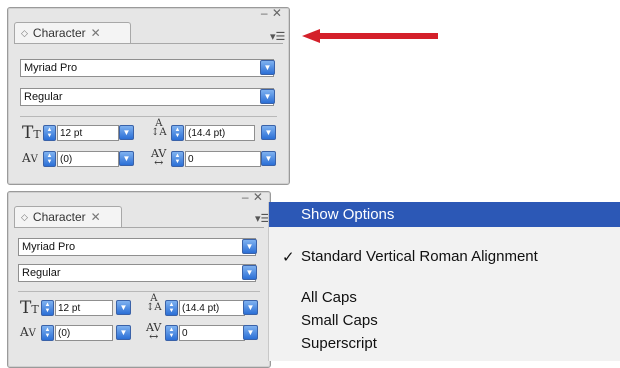  Describe the element at coordinates (370, 36) in the screenshot. I see `red-arrow-icon` at that location.